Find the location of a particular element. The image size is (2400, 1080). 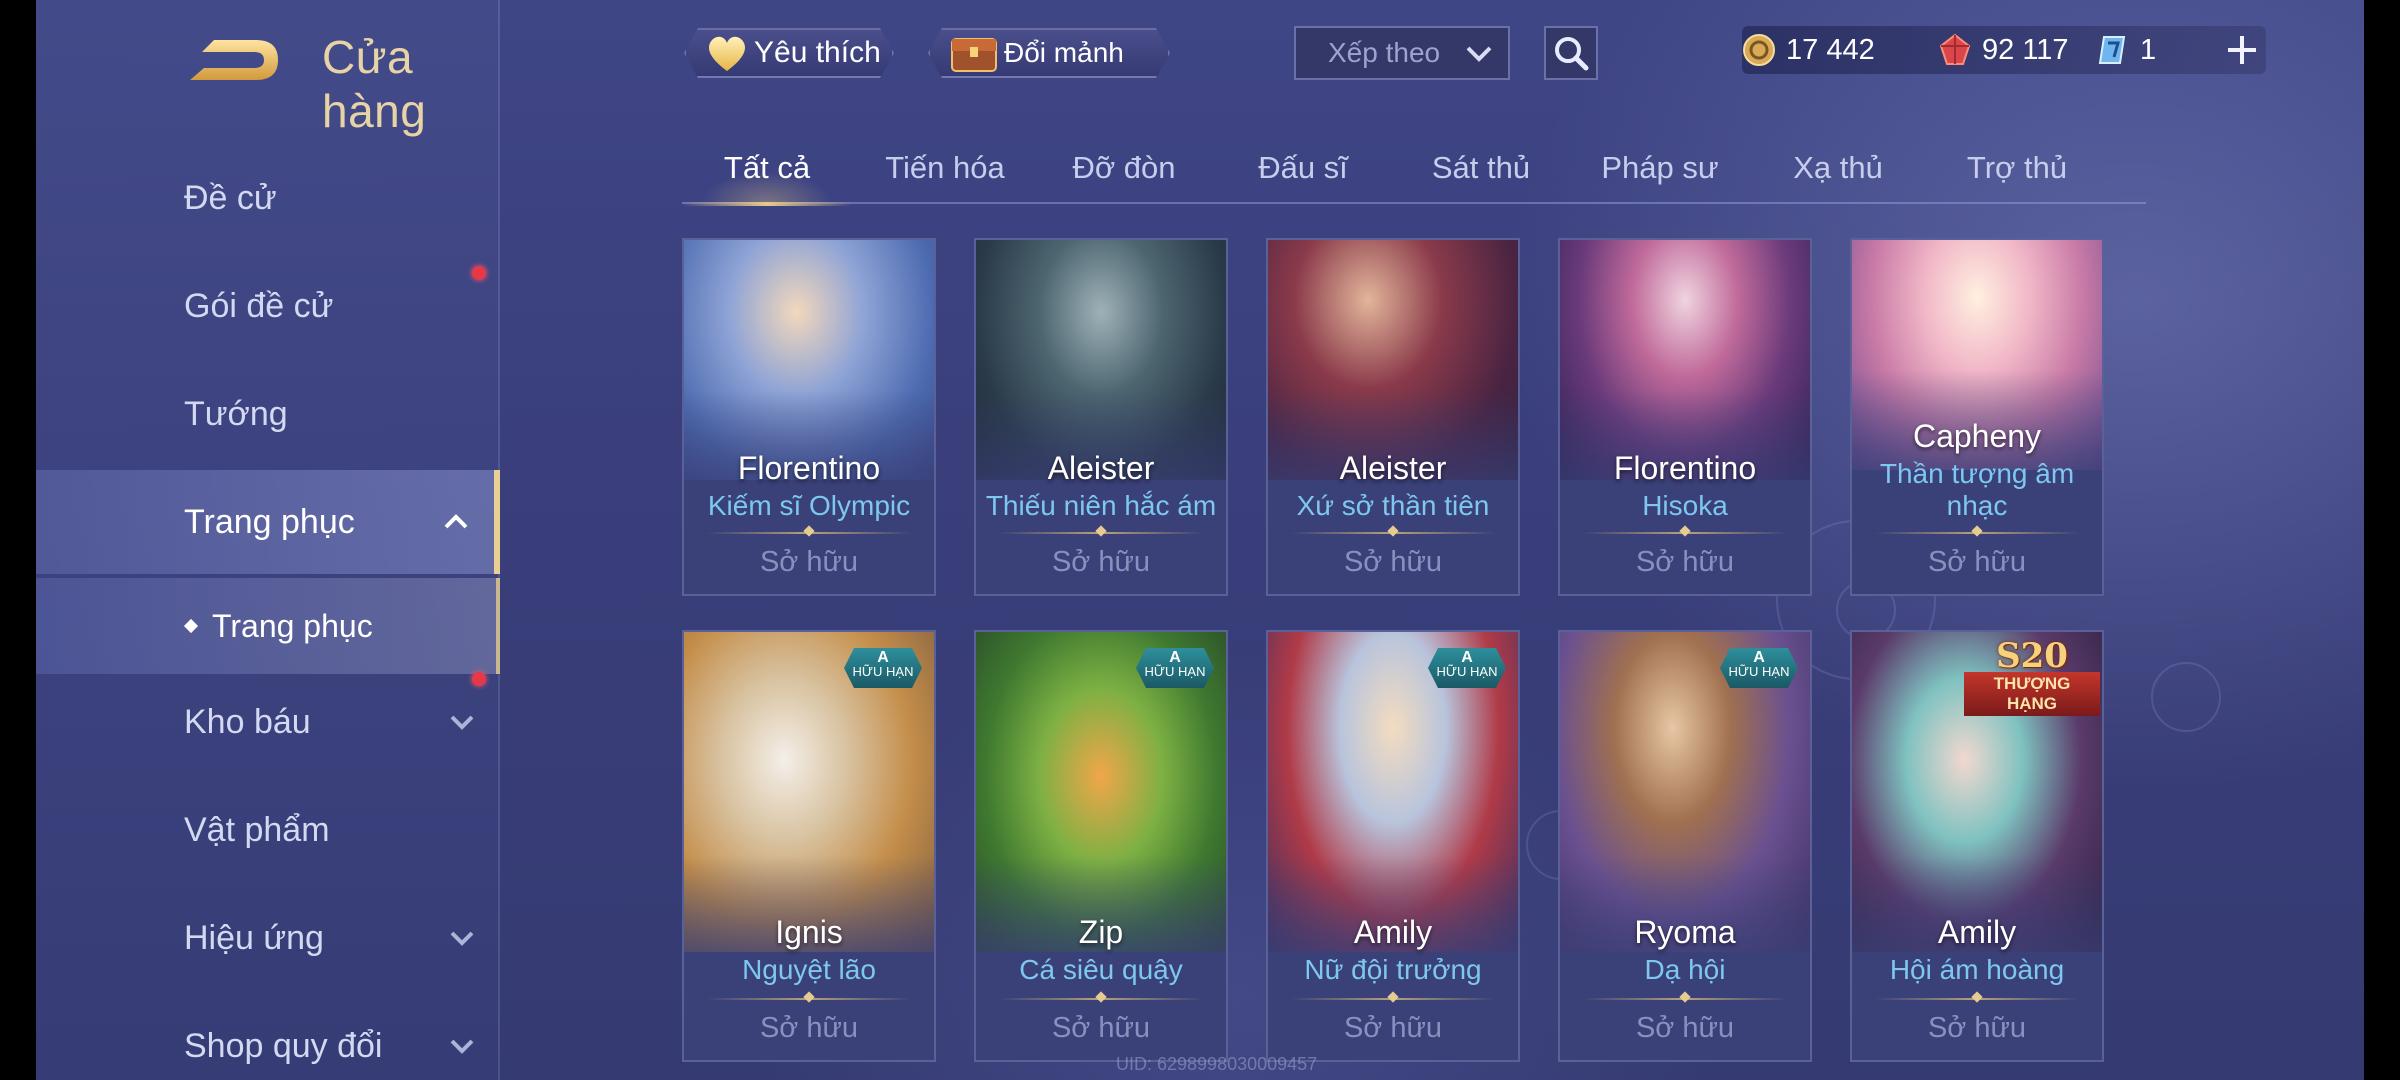

hero-name: Ryoma is located at coordinates (1685, 932).